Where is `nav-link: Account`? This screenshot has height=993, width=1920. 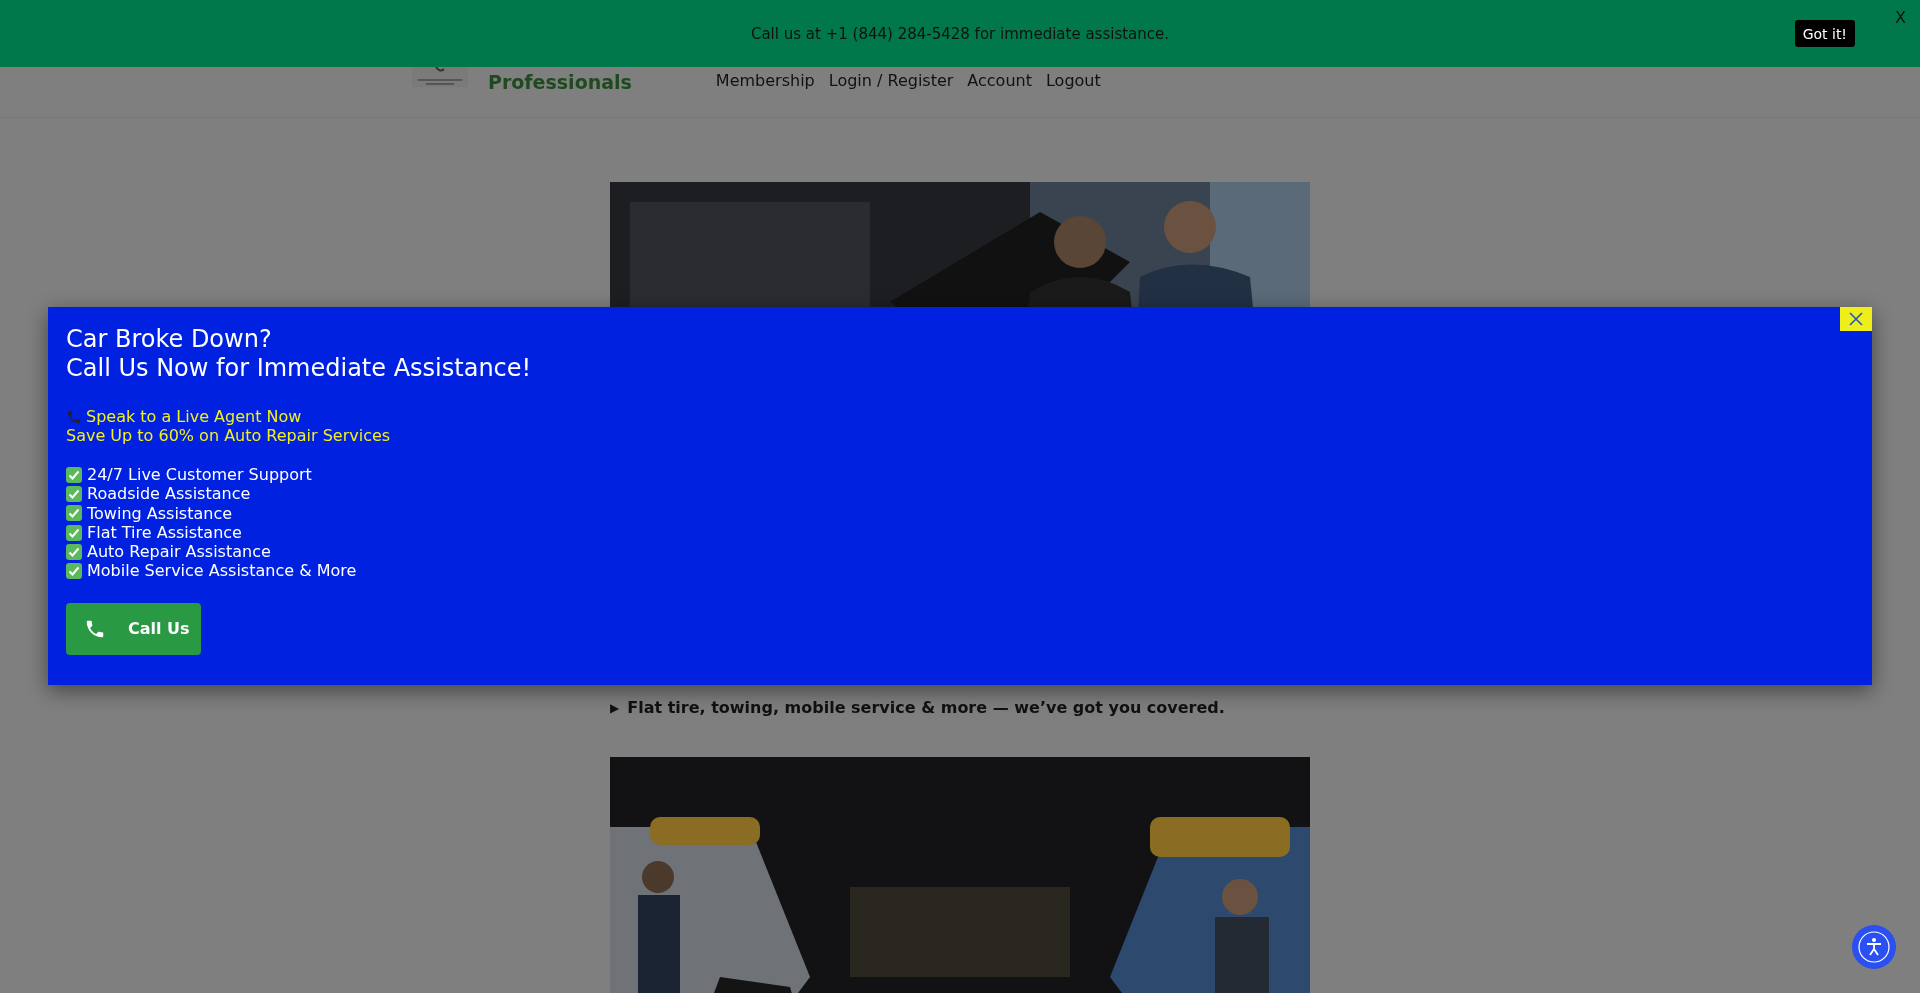
nav-link: Account is located at coordinates (999, 80).